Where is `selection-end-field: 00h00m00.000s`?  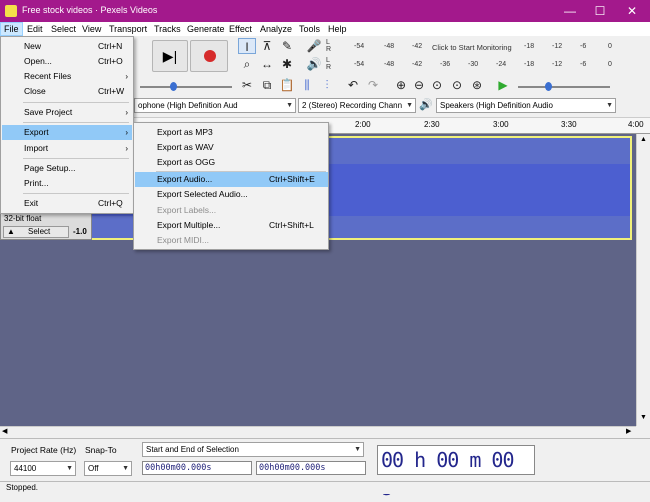 selection-end-field: 00h00m00.000s is located at coordinates (311, 468).